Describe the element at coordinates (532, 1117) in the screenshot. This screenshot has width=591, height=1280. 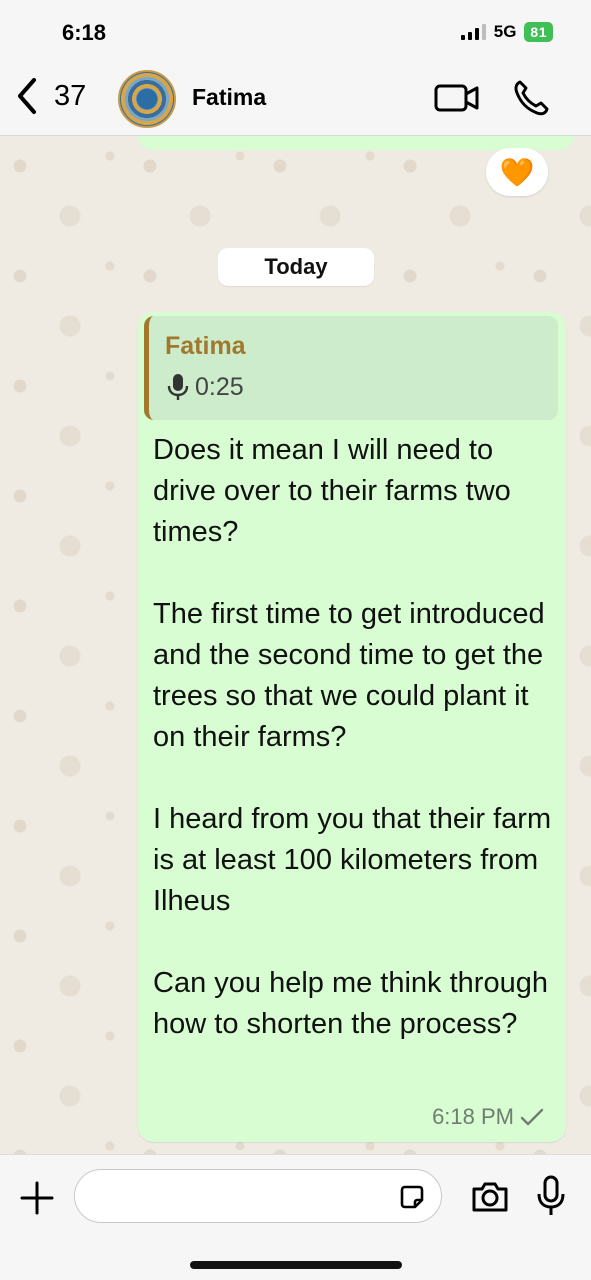
I see `check-icon` at that location.